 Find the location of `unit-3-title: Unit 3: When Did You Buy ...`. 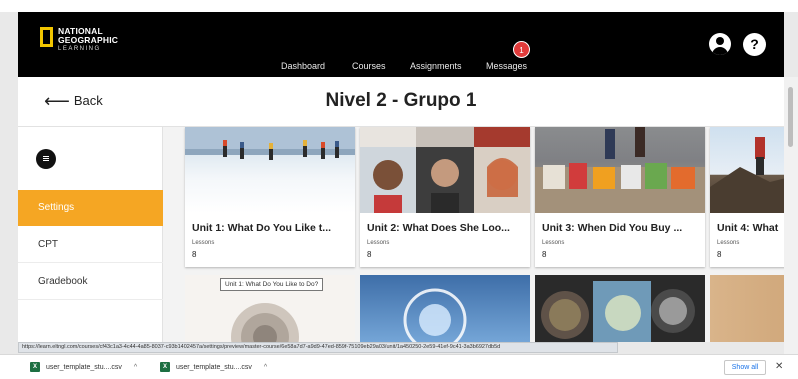

unit-3-title: Unit 3: When Did You Buy ... is located at coordinates (612, 228).